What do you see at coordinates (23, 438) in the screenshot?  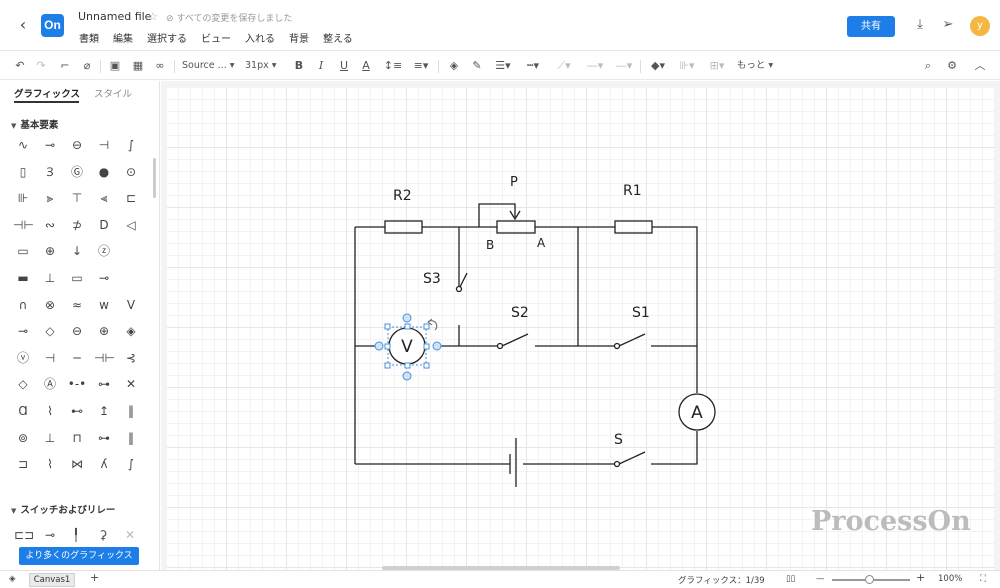 I see `shape-palette-icon: ⊚` at bounding box center [23, 438].